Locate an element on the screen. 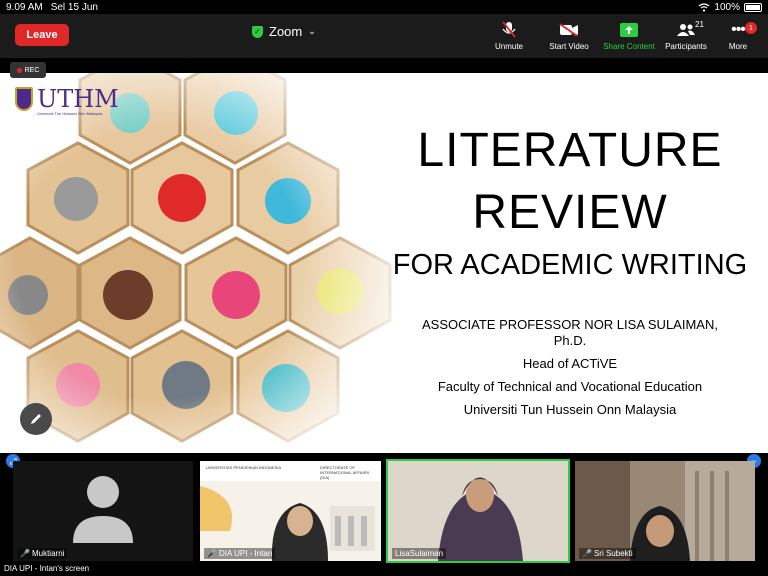 This screenshot has height=576, width=768. meeting-title-label: Zoom is located at coordinates (286, 31).